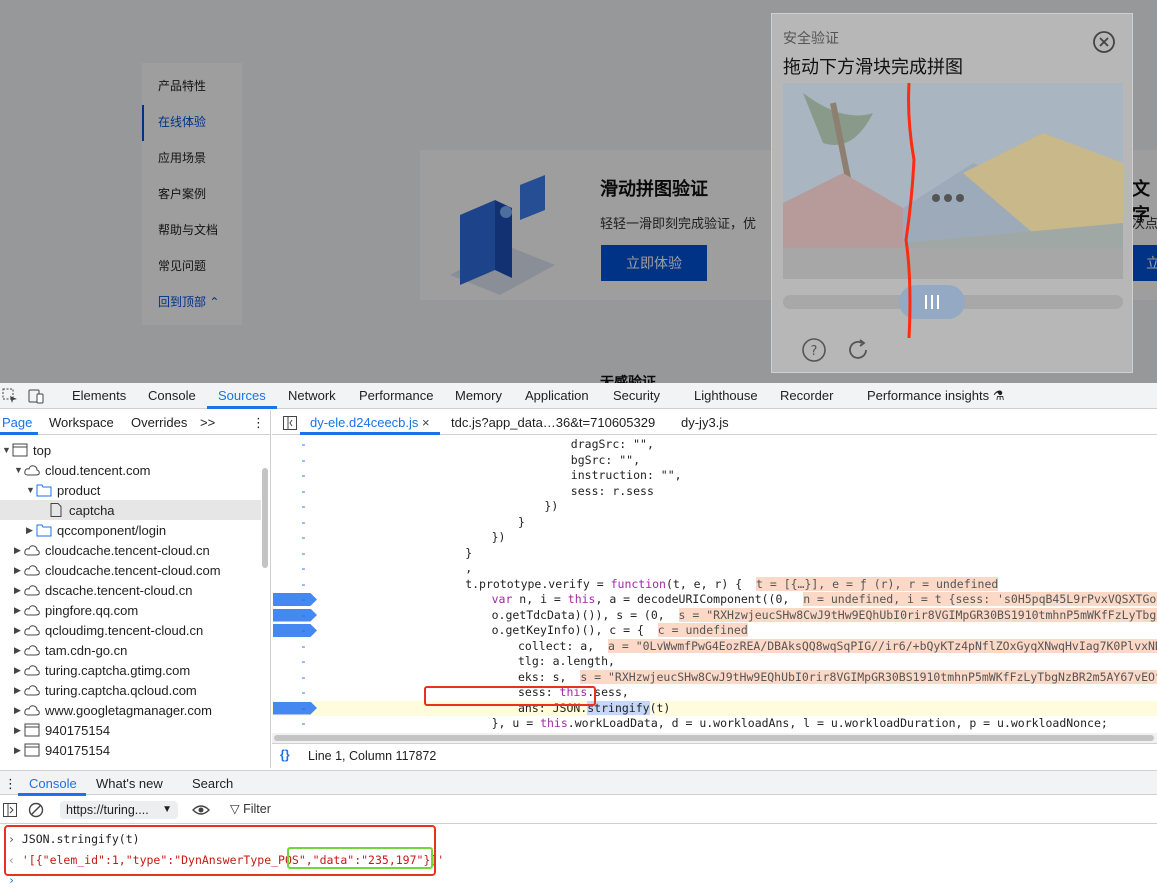 This screenshot has height=893, width=1157. What do you see at coordinates (636, 395) in the screenshot?
I see `tab-security: Security` at bounding box center [636, 395].